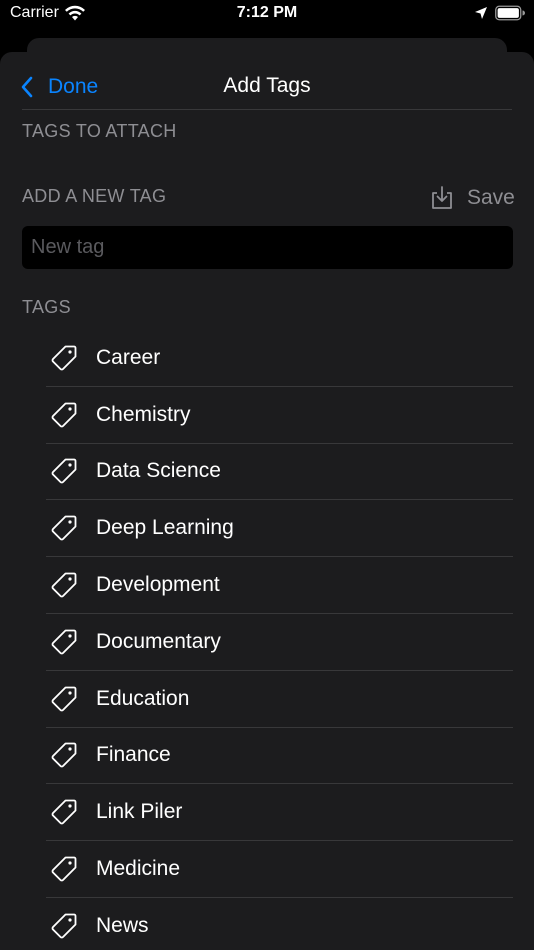 This screenshot has width=534, height=950. What do you see at coordinates (279, 472) in the screenshot?
I see `tag-row: Data Science` at bounding box center [279, 472].